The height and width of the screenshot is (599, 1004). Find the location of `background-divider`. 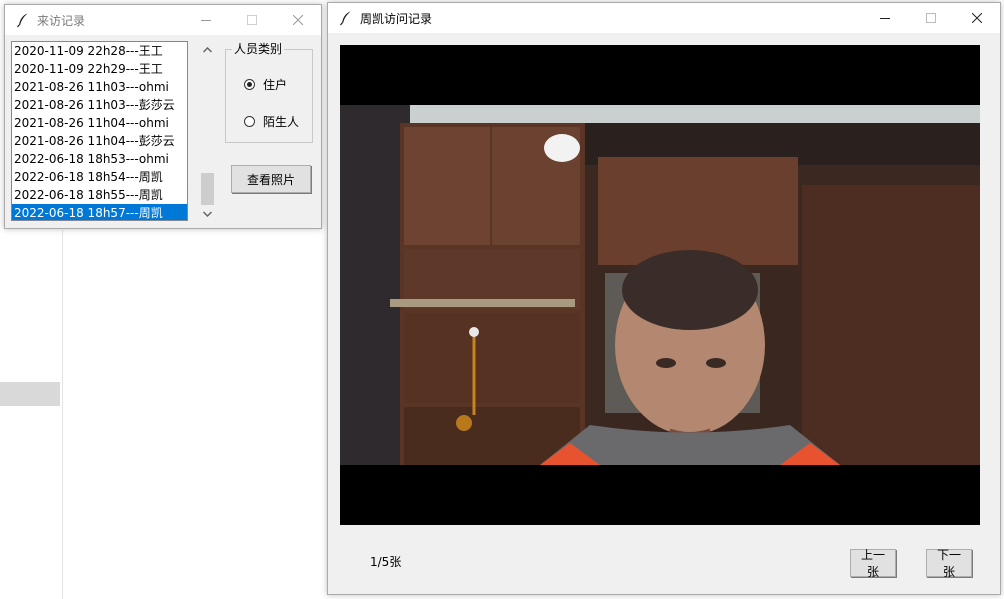

background-divider is located at coordinates (62, 414).